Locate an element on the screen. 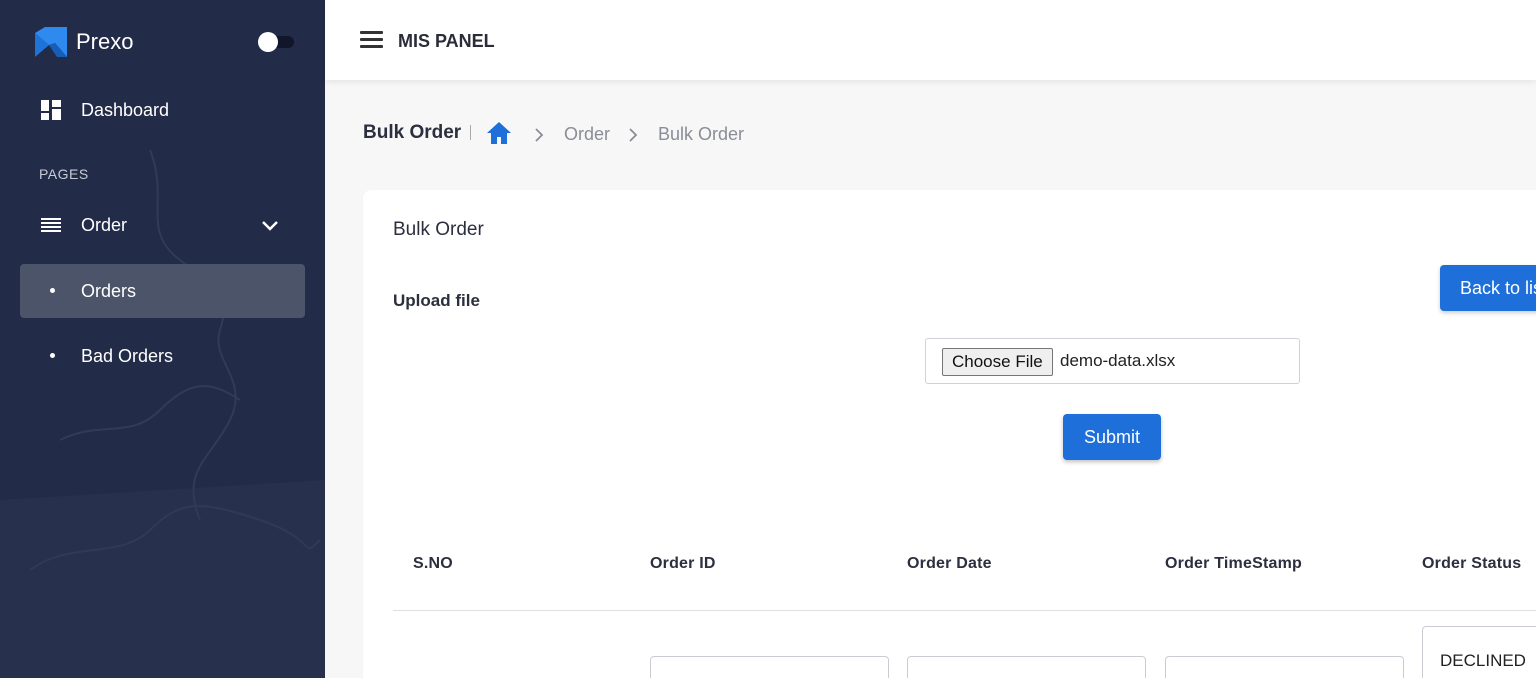 The height and width of the screenshot is (678, 1536). breadcrumb-divider is located at coordinates (470, 132).